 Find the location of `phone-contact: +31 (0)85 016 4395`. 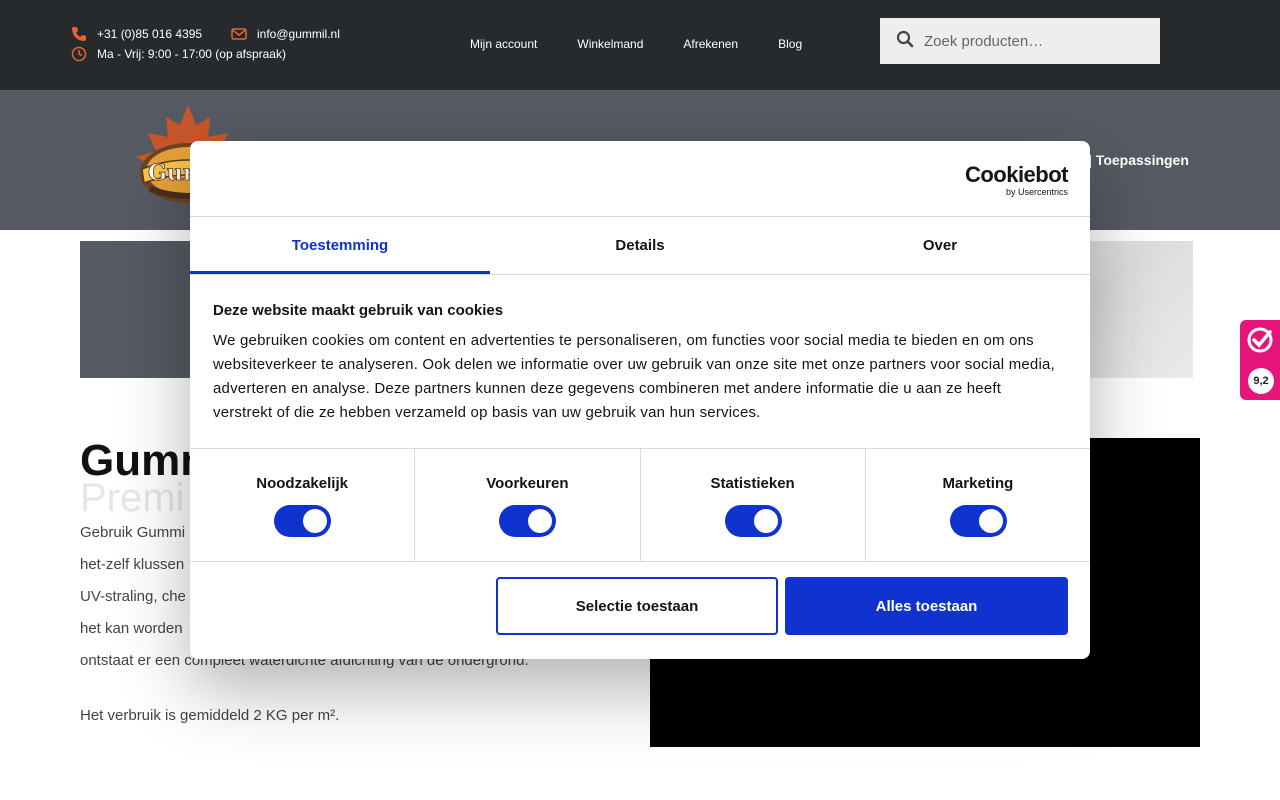

phone-contact: +31 (0)85 016 4395 is located at coordinates (136, 34).